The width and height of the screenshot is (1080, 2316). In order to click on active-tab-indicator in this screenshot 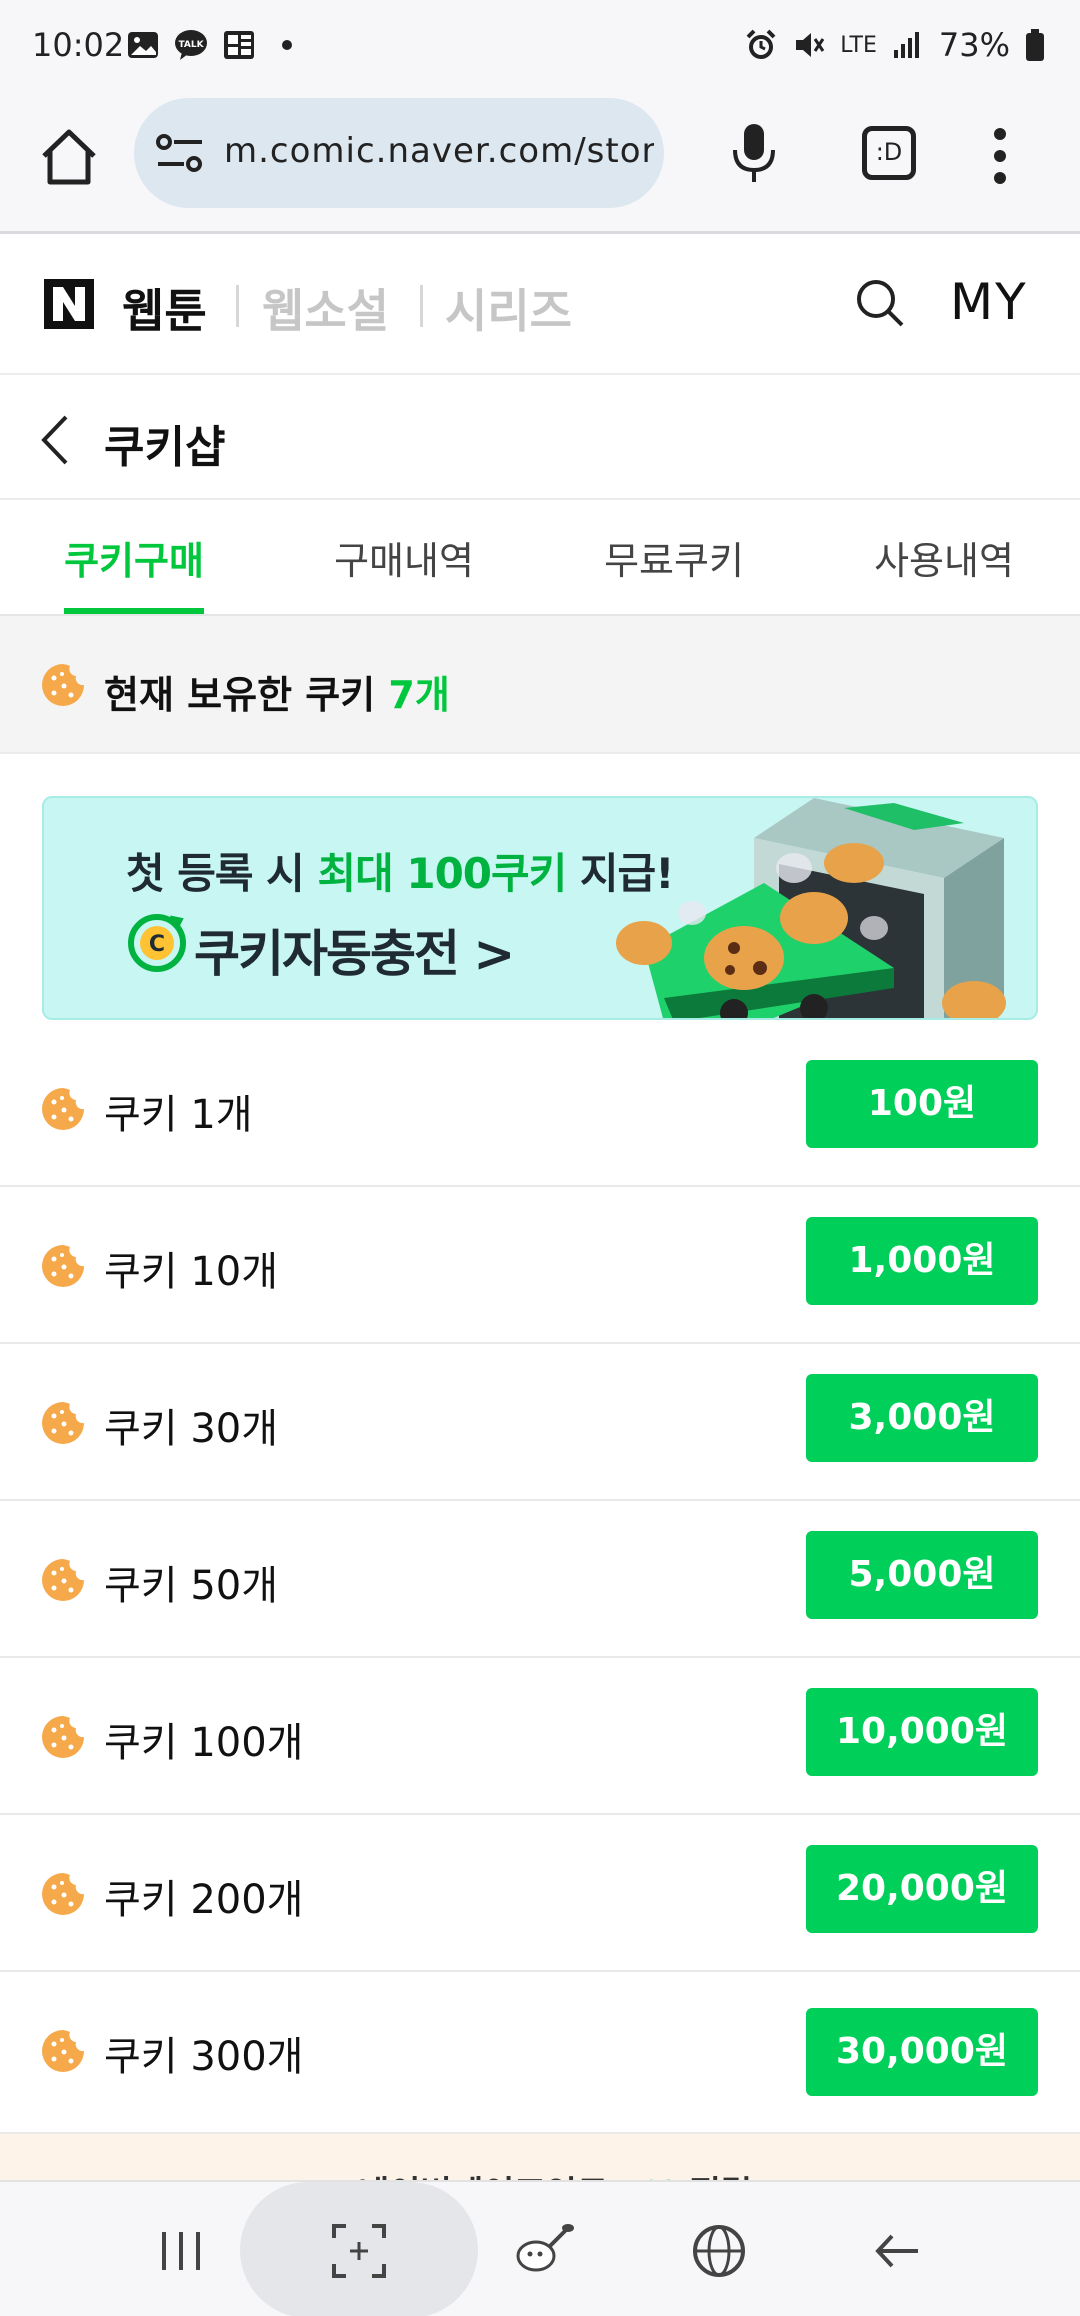, I will do `click(134, 611)`.